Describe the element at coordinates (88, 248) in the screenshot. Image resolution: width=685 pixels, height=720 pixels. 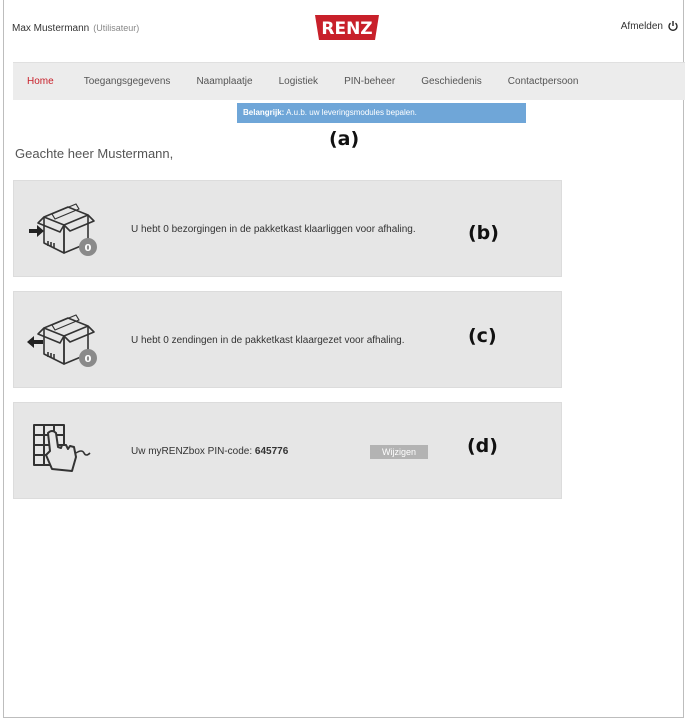
I see `pickups-count: 0` at that location.